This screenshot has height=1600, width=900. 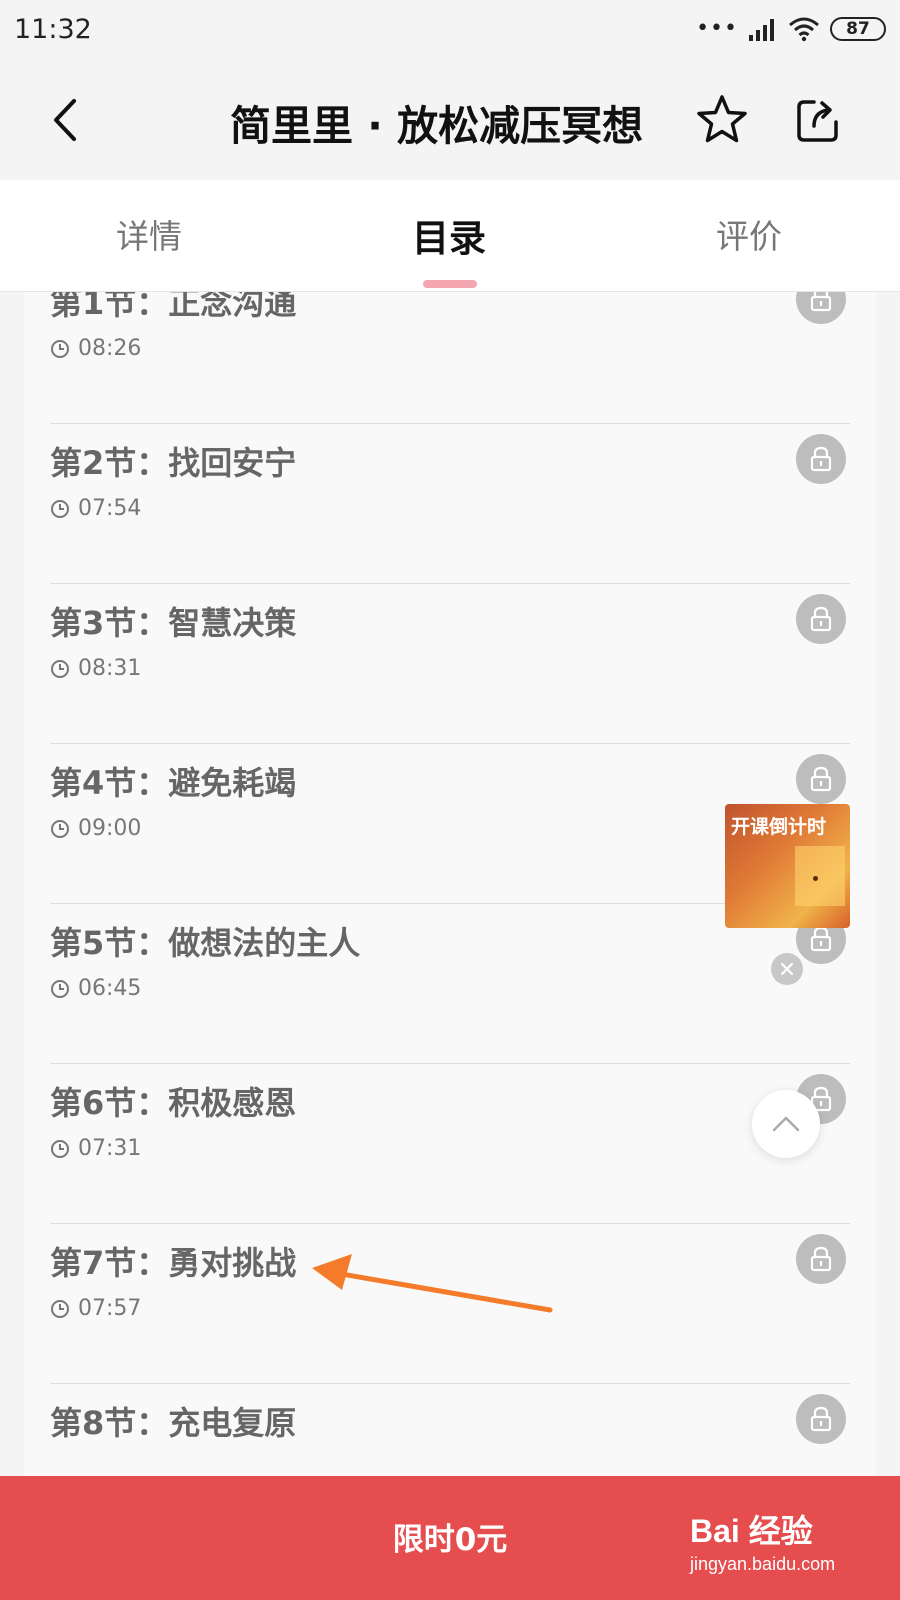 What do you see at coordinates (787, 866) in the screenshot?
I see `countdown-promo-banner: 开课倒计时` at bounding box center [787, 866].